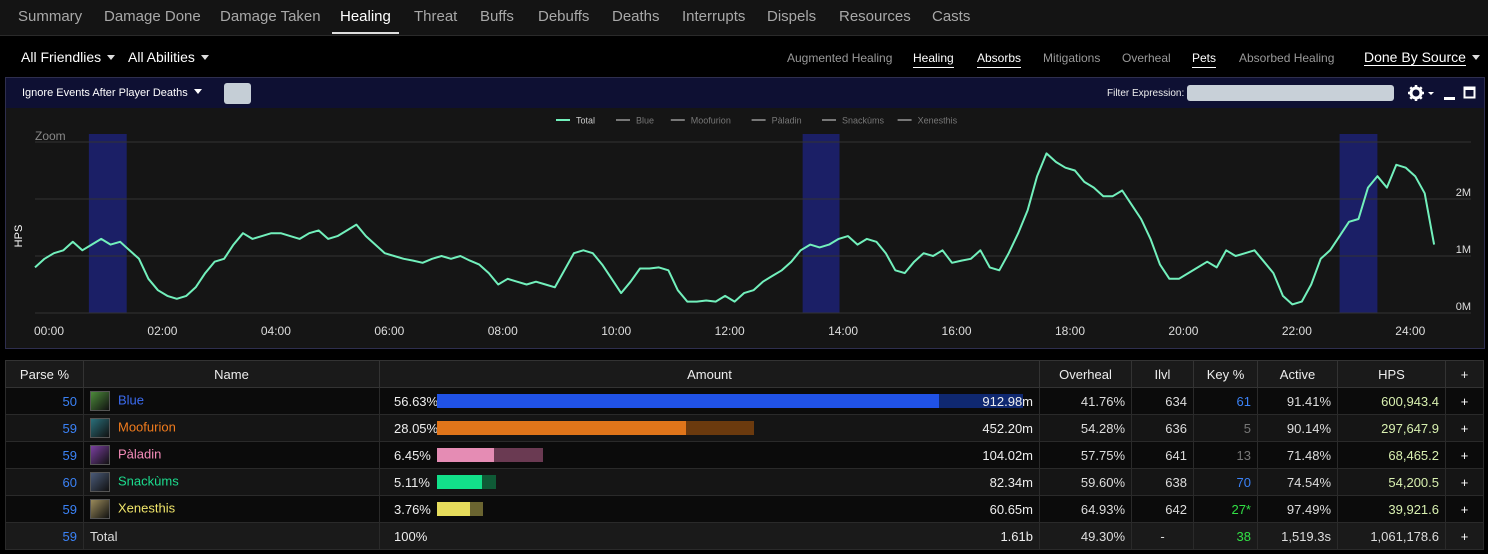 This screenshot has width=1488, height=554. Describe the element at coordinates (61, 57) in the screenshot. I see `friendlies-label: All Friendlies` at that location.